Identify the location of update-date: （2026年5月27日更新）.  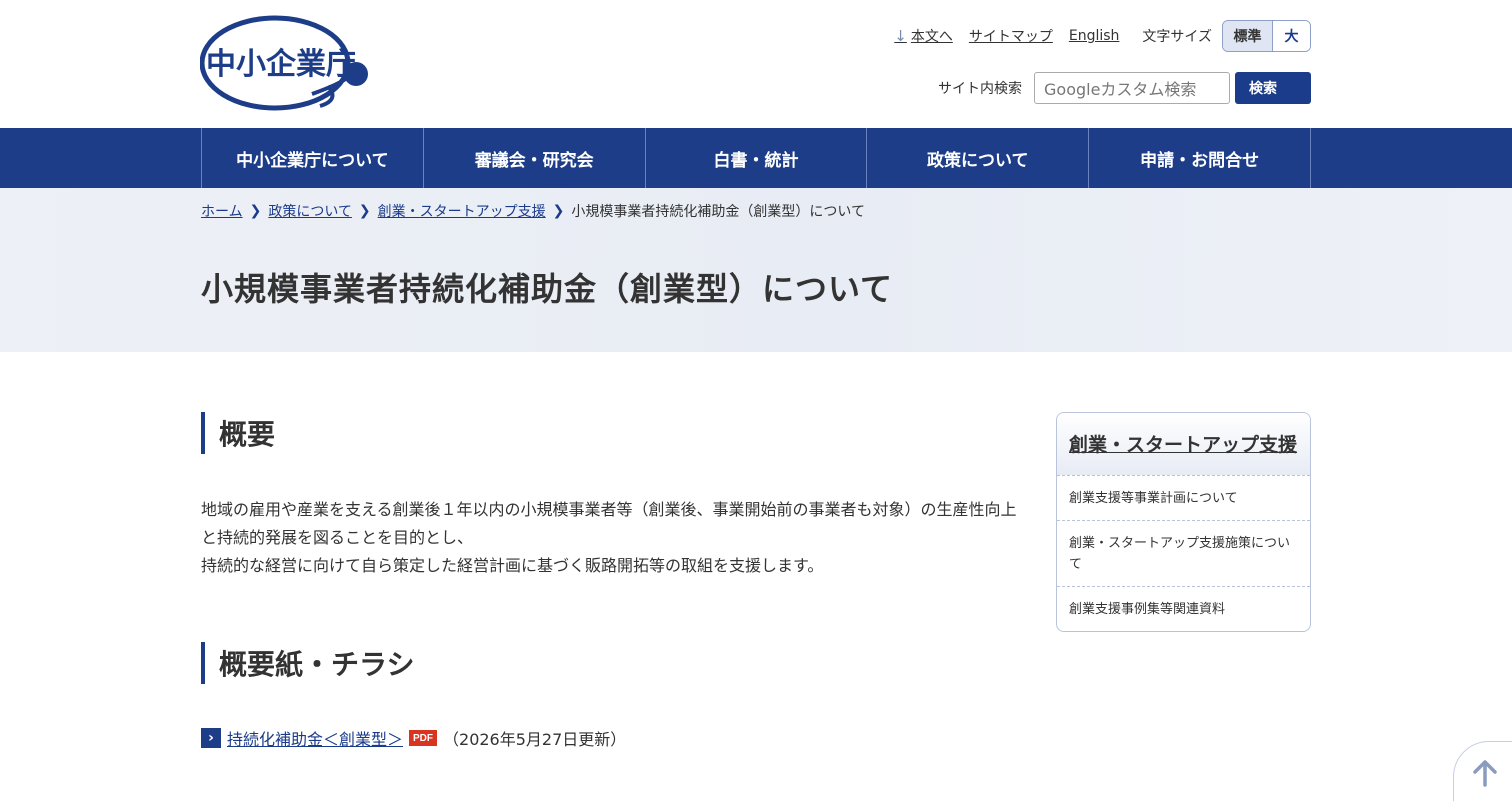
(535, 739).